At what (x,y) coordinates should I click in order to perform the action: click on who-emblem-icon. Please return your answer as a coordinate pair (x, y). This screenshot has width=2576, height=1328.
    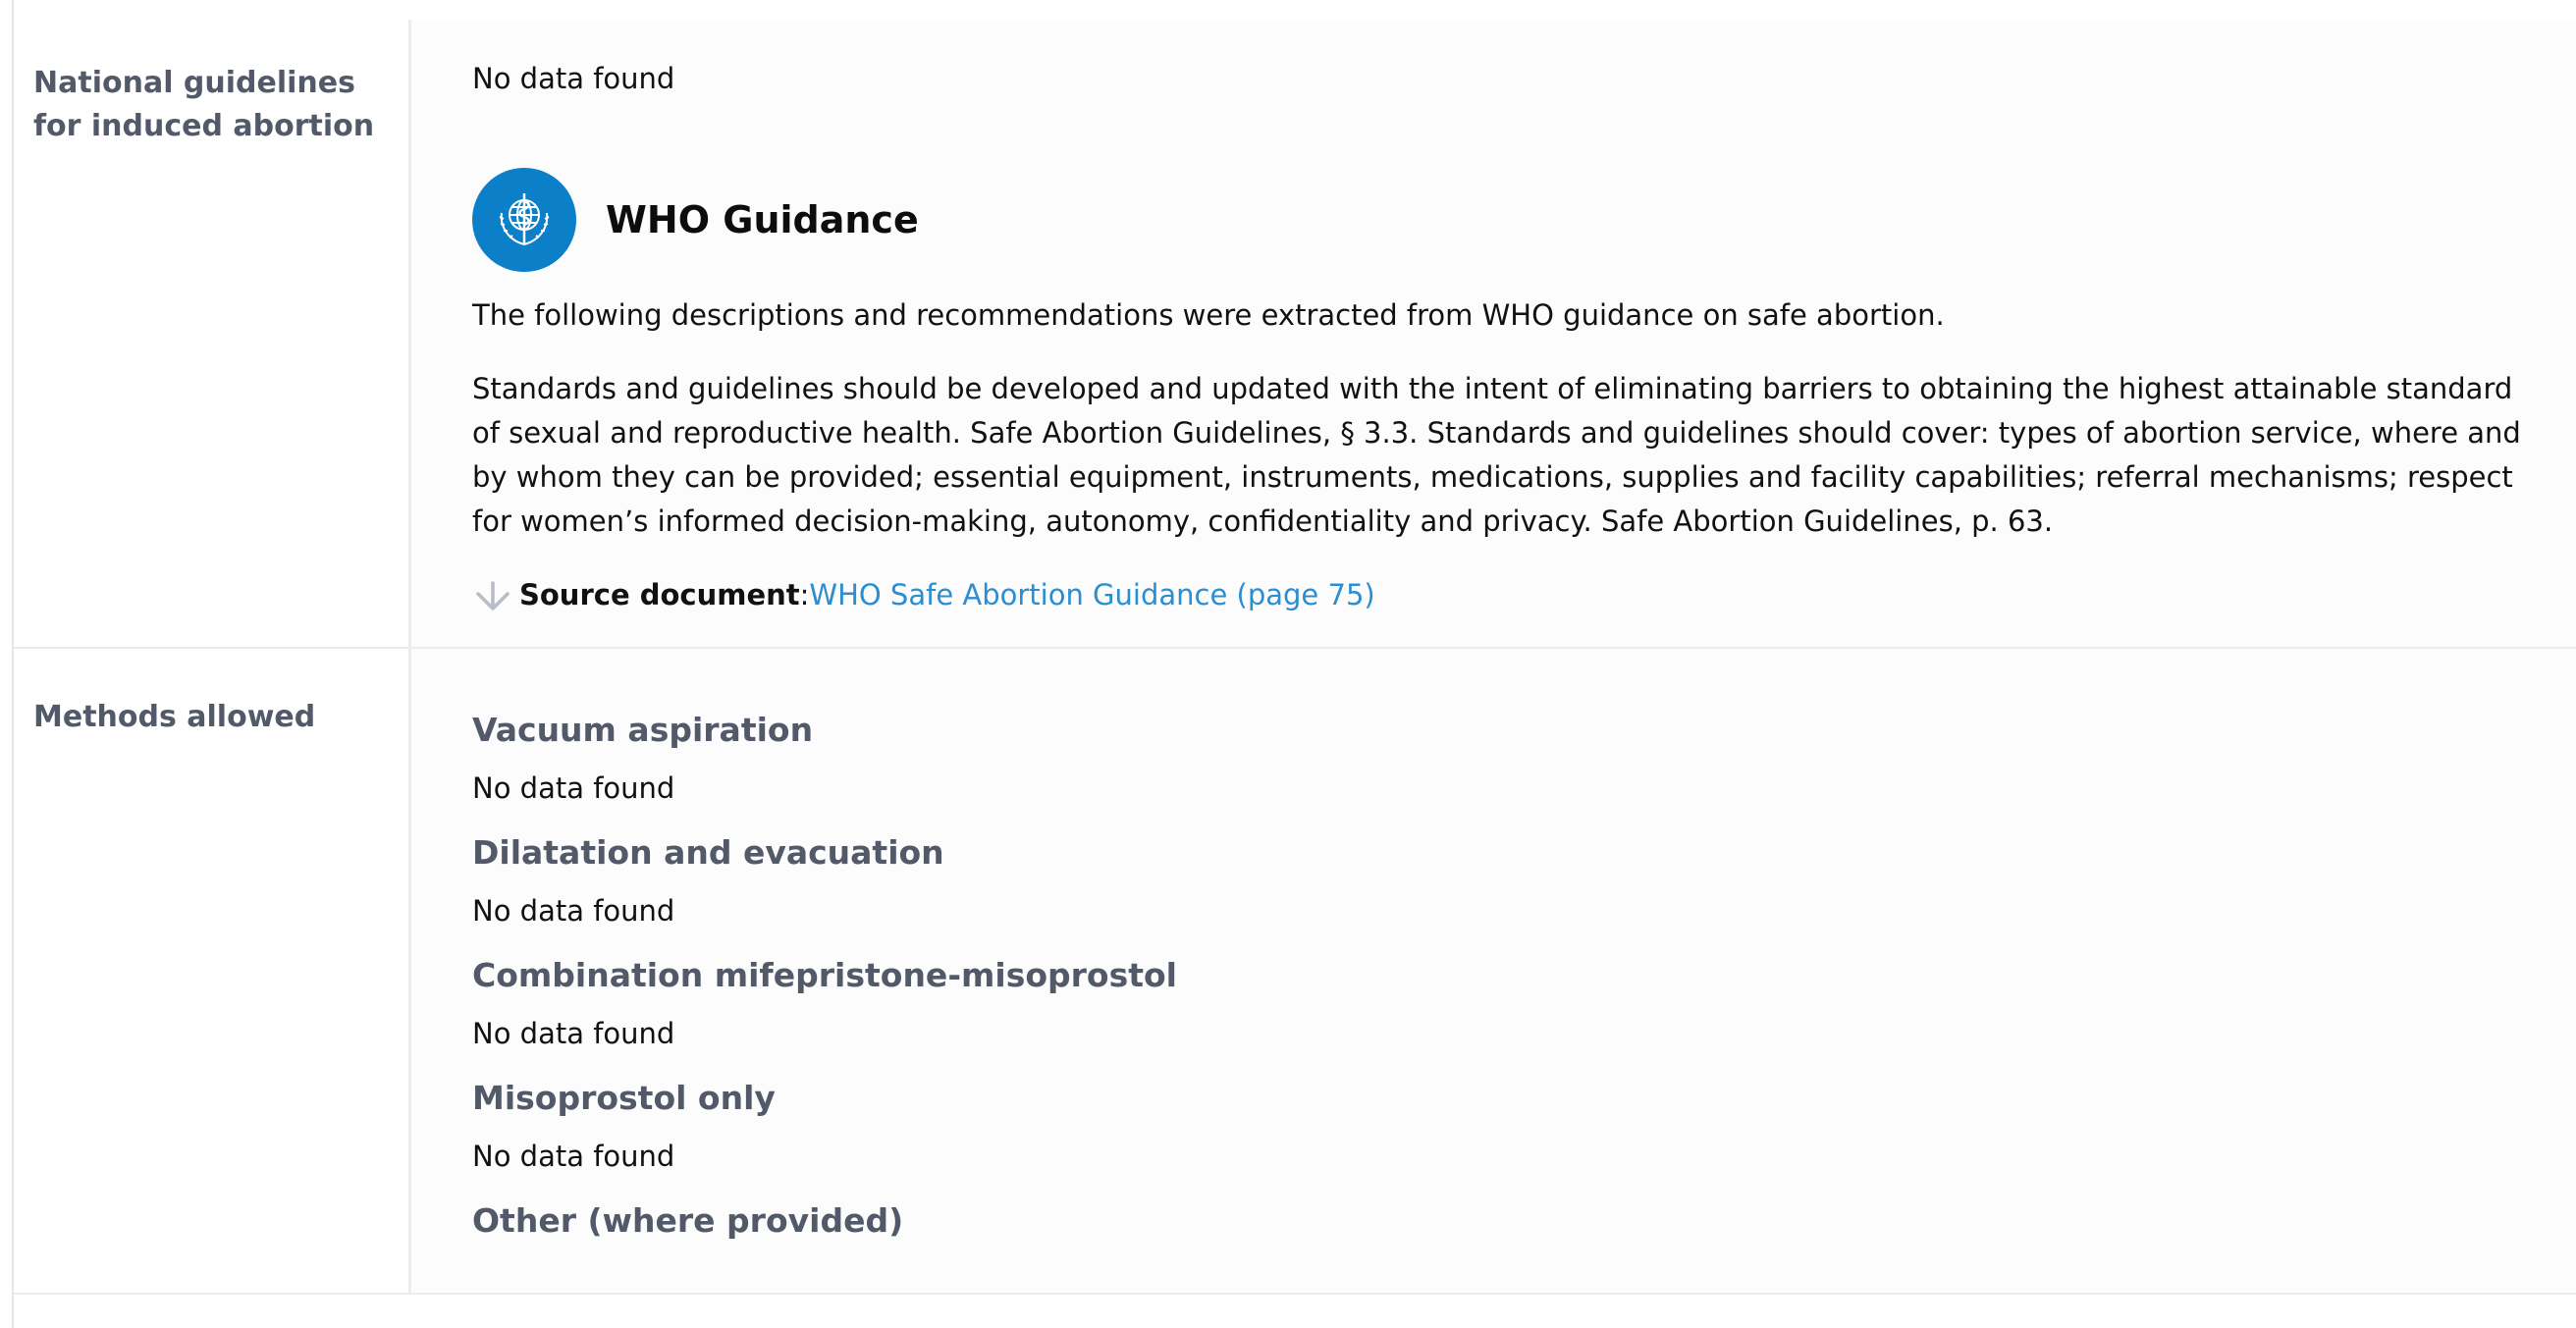
    Looking at the image, I should click on (524, 220).